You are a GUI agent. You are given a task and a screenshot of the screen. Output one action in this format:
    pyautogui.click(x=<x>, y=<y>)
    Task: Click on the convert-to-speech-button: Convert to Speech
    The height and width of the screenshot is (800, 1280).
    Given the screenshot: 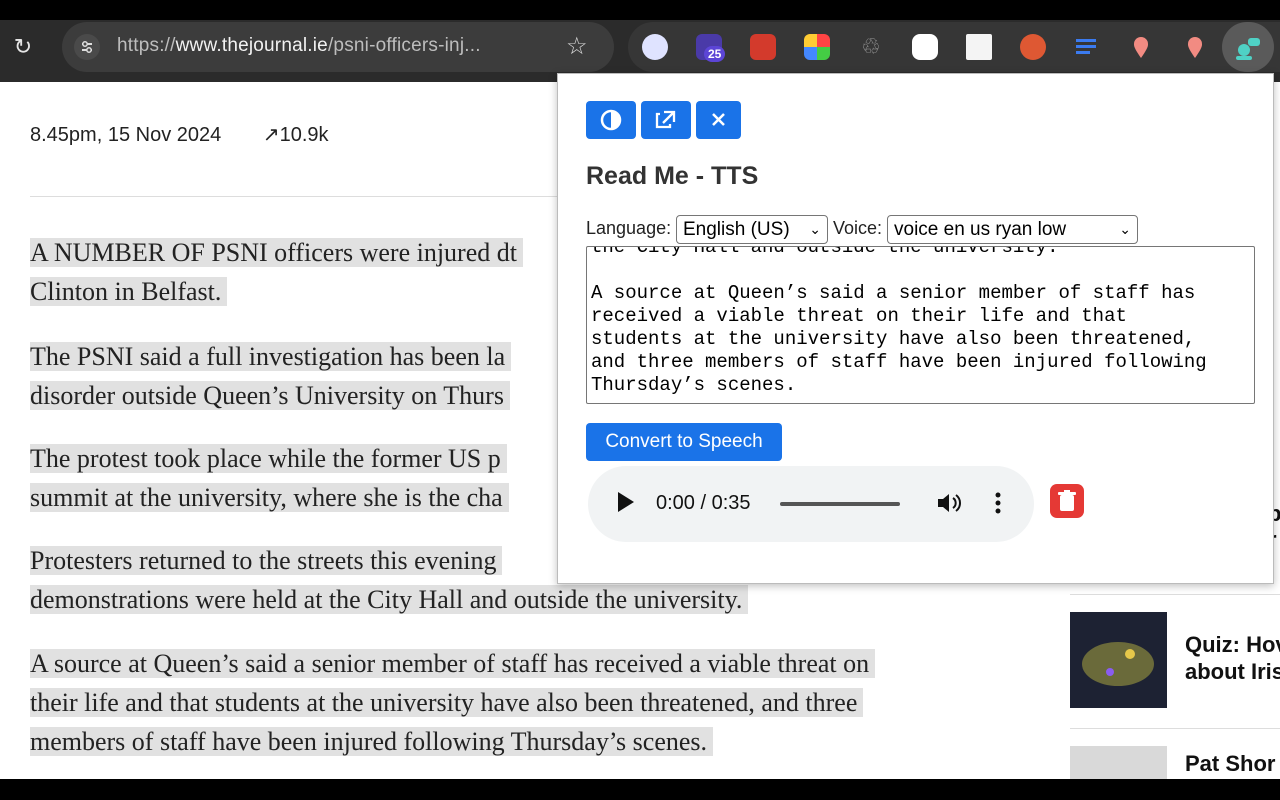 What is the action you would take?
    pyautogui.click(x=684, y=442)
    